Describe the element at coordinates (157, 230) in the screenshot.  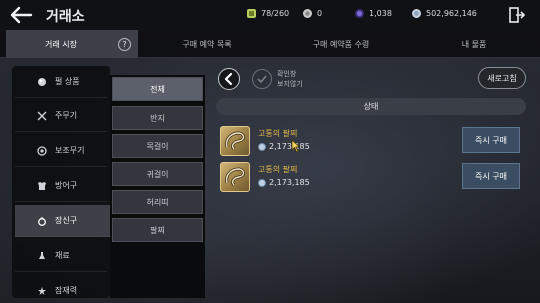
I see `subcategory-bracelet: 팔찌` at that location.